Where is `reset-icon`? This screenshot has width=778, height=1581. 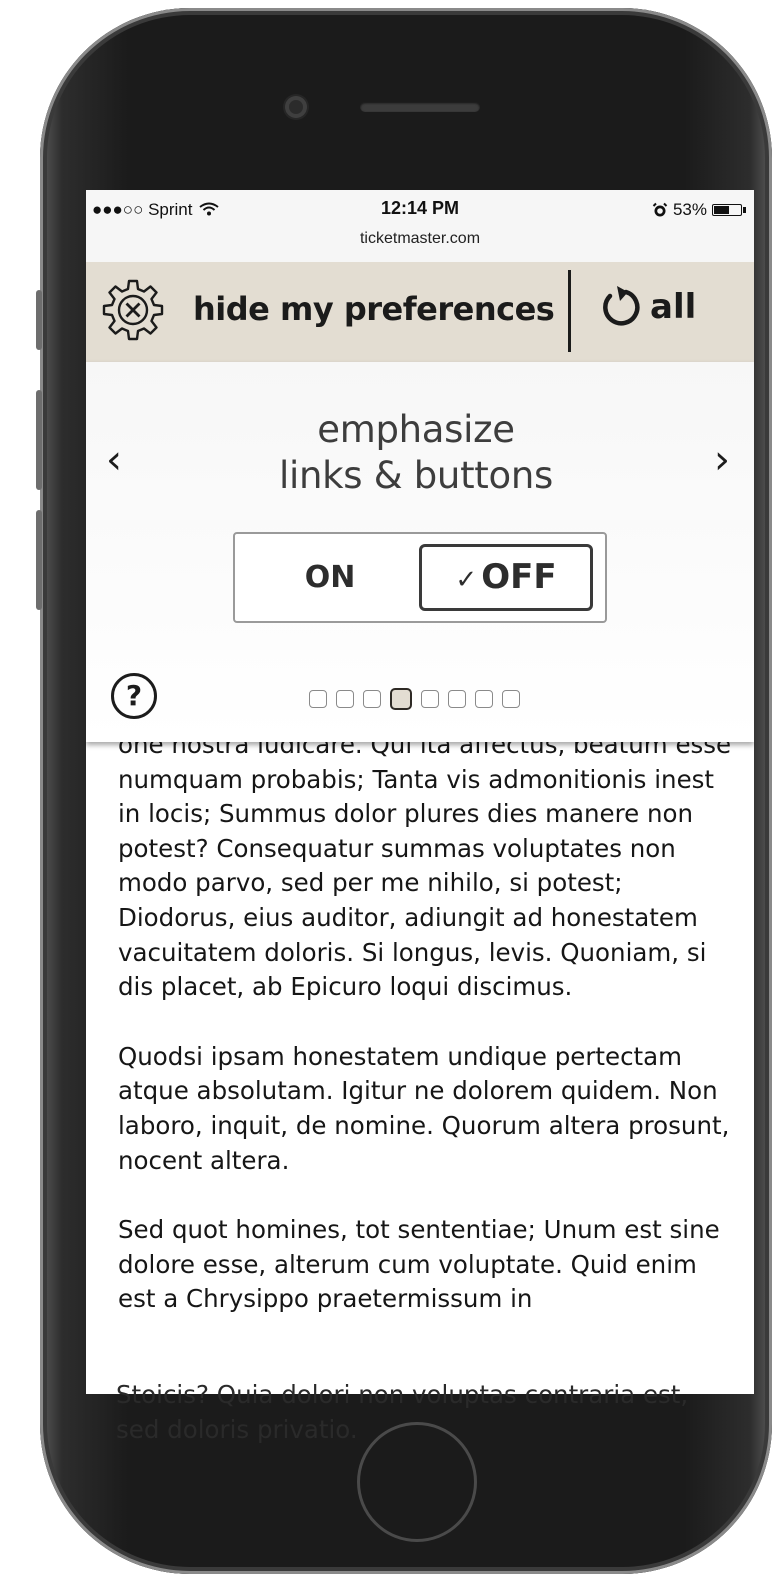
reset-icon is located at coordinates (621, 306).